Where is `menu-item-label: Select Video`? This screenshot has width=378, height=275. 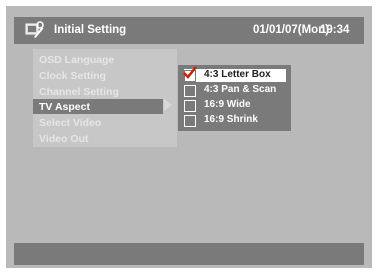 menu-item-label: Select Video is located at coordinates (70, 123).